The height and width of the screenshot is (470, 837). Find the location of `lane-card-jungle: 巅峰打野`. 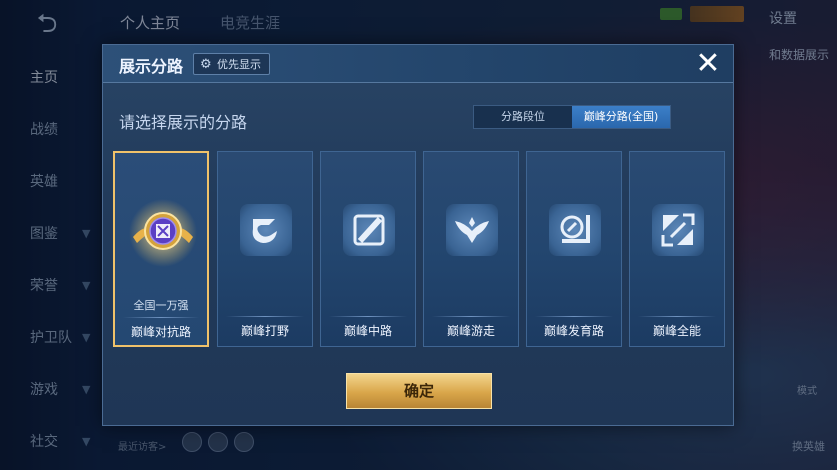

lane-card-jungle: 巅峰打野 is located at coordinates (265, 249).